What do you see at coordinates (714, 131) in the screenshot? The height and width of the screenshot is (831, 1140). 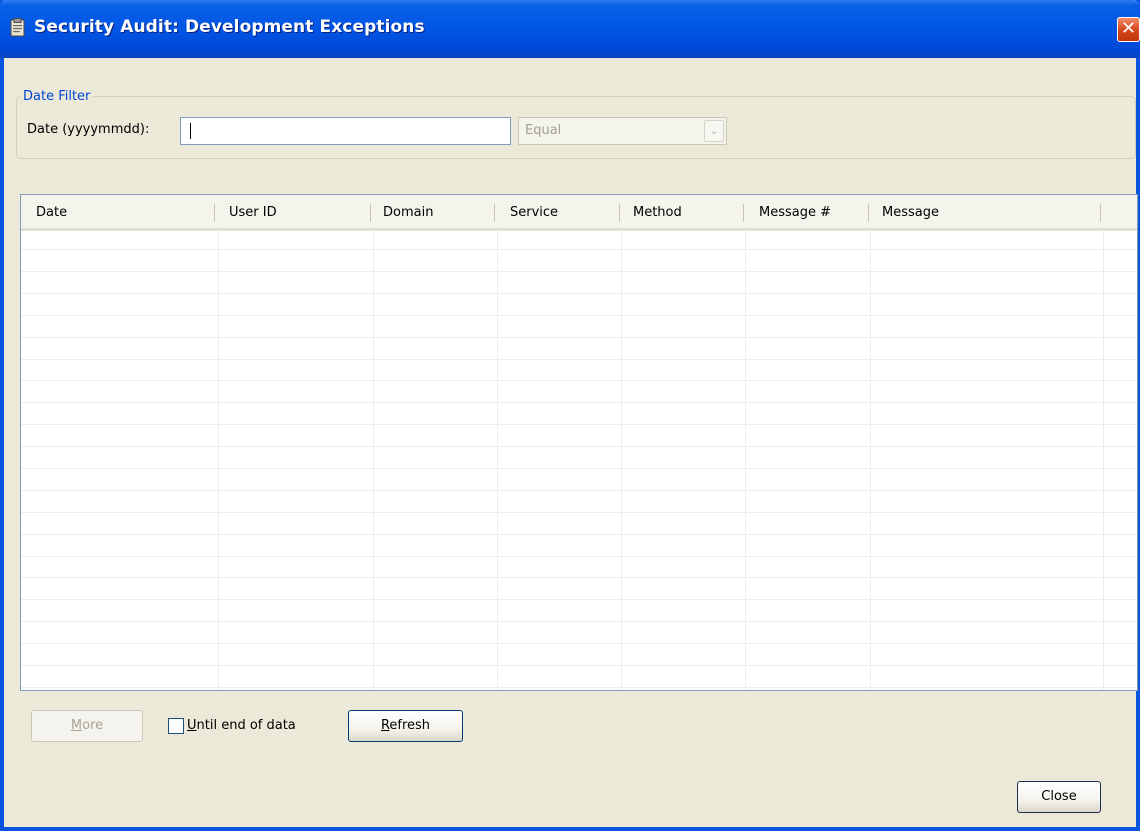 I see `chevron-down-icon: ⌄` at bounding box center [714, 131].